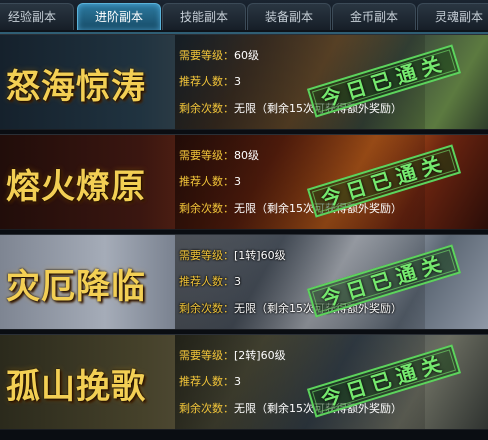  Describe the element at coordinates (76, 87) in the screenshot. I see `dungeon-name: 怒海惊涛` at that location.